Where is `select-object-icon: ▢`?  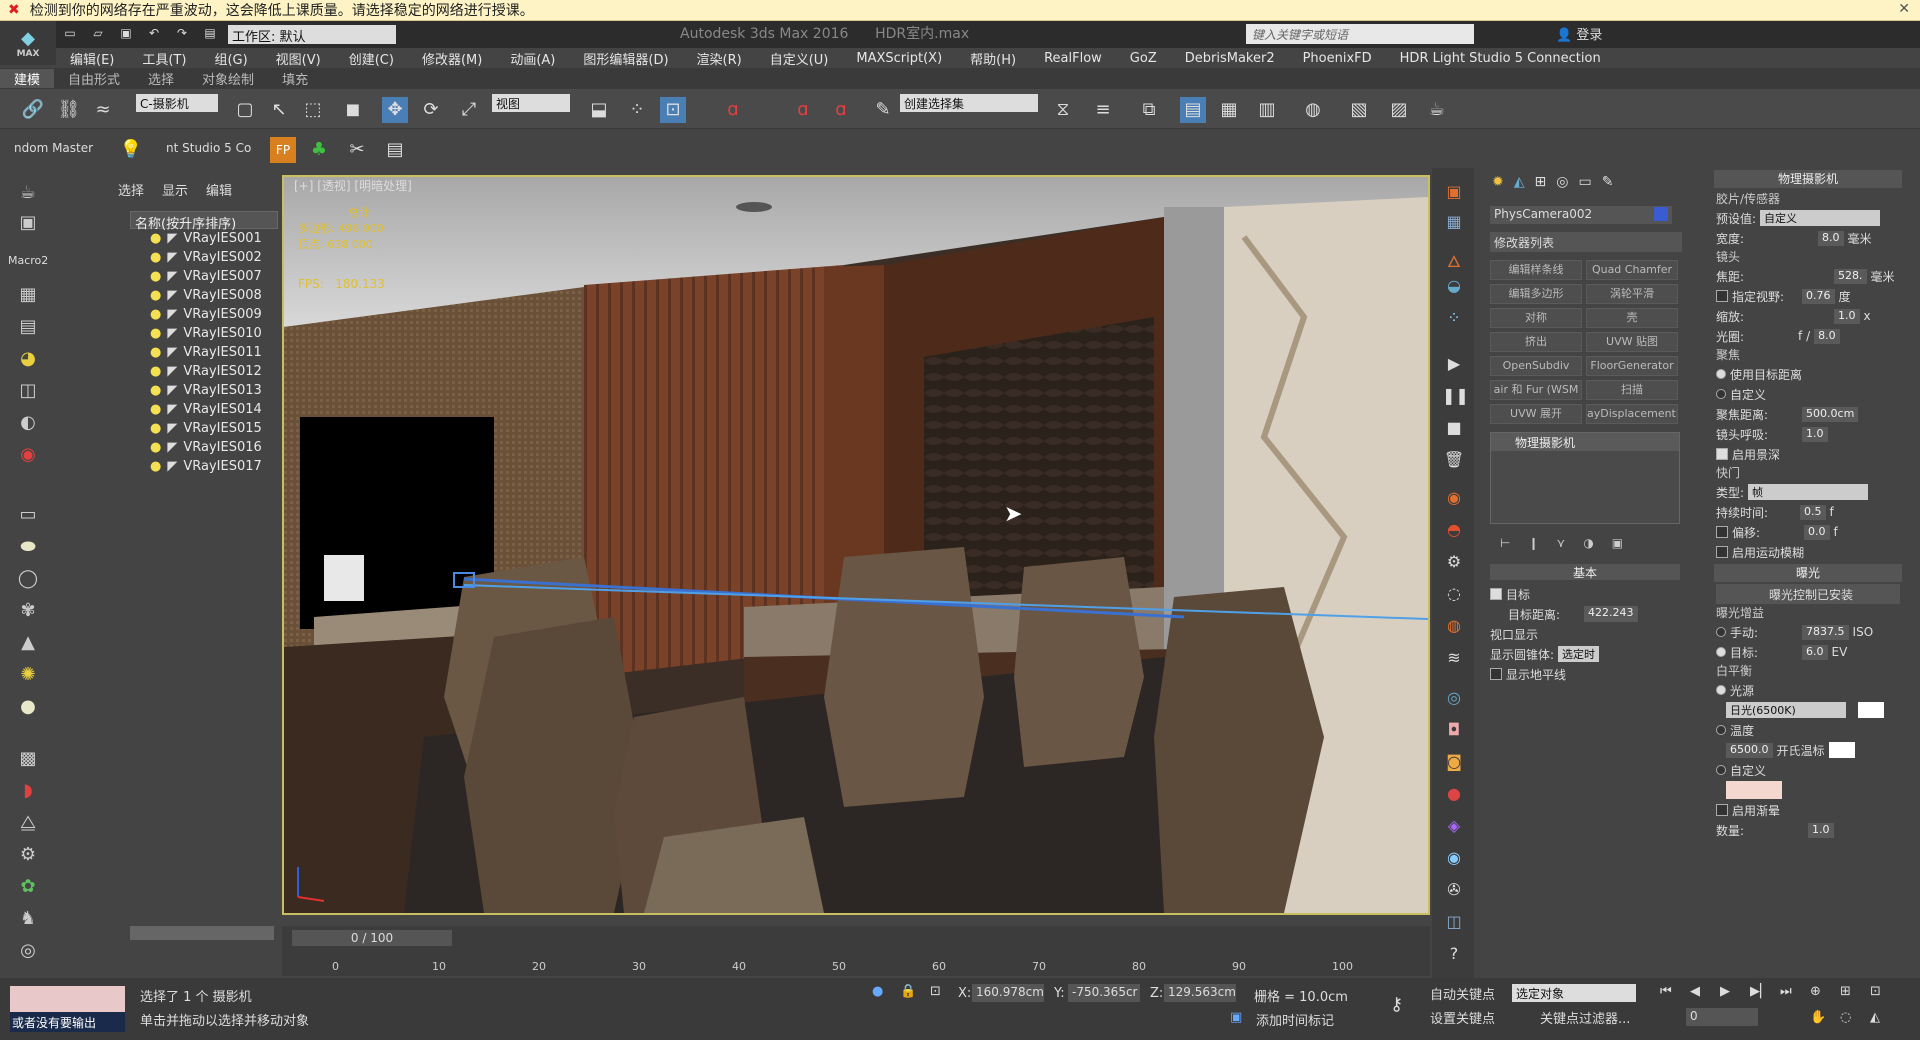
select-object-icon: ▢ is located at coordinates (245, 110).